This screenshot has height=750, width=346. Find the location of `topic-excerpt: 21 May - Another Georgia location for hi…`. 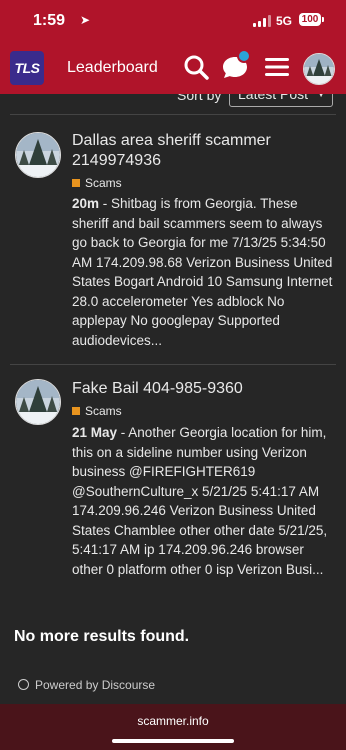

topic-excerpt: 21 May - Another Georgia location for hi… is located at coordinates (200, 501).